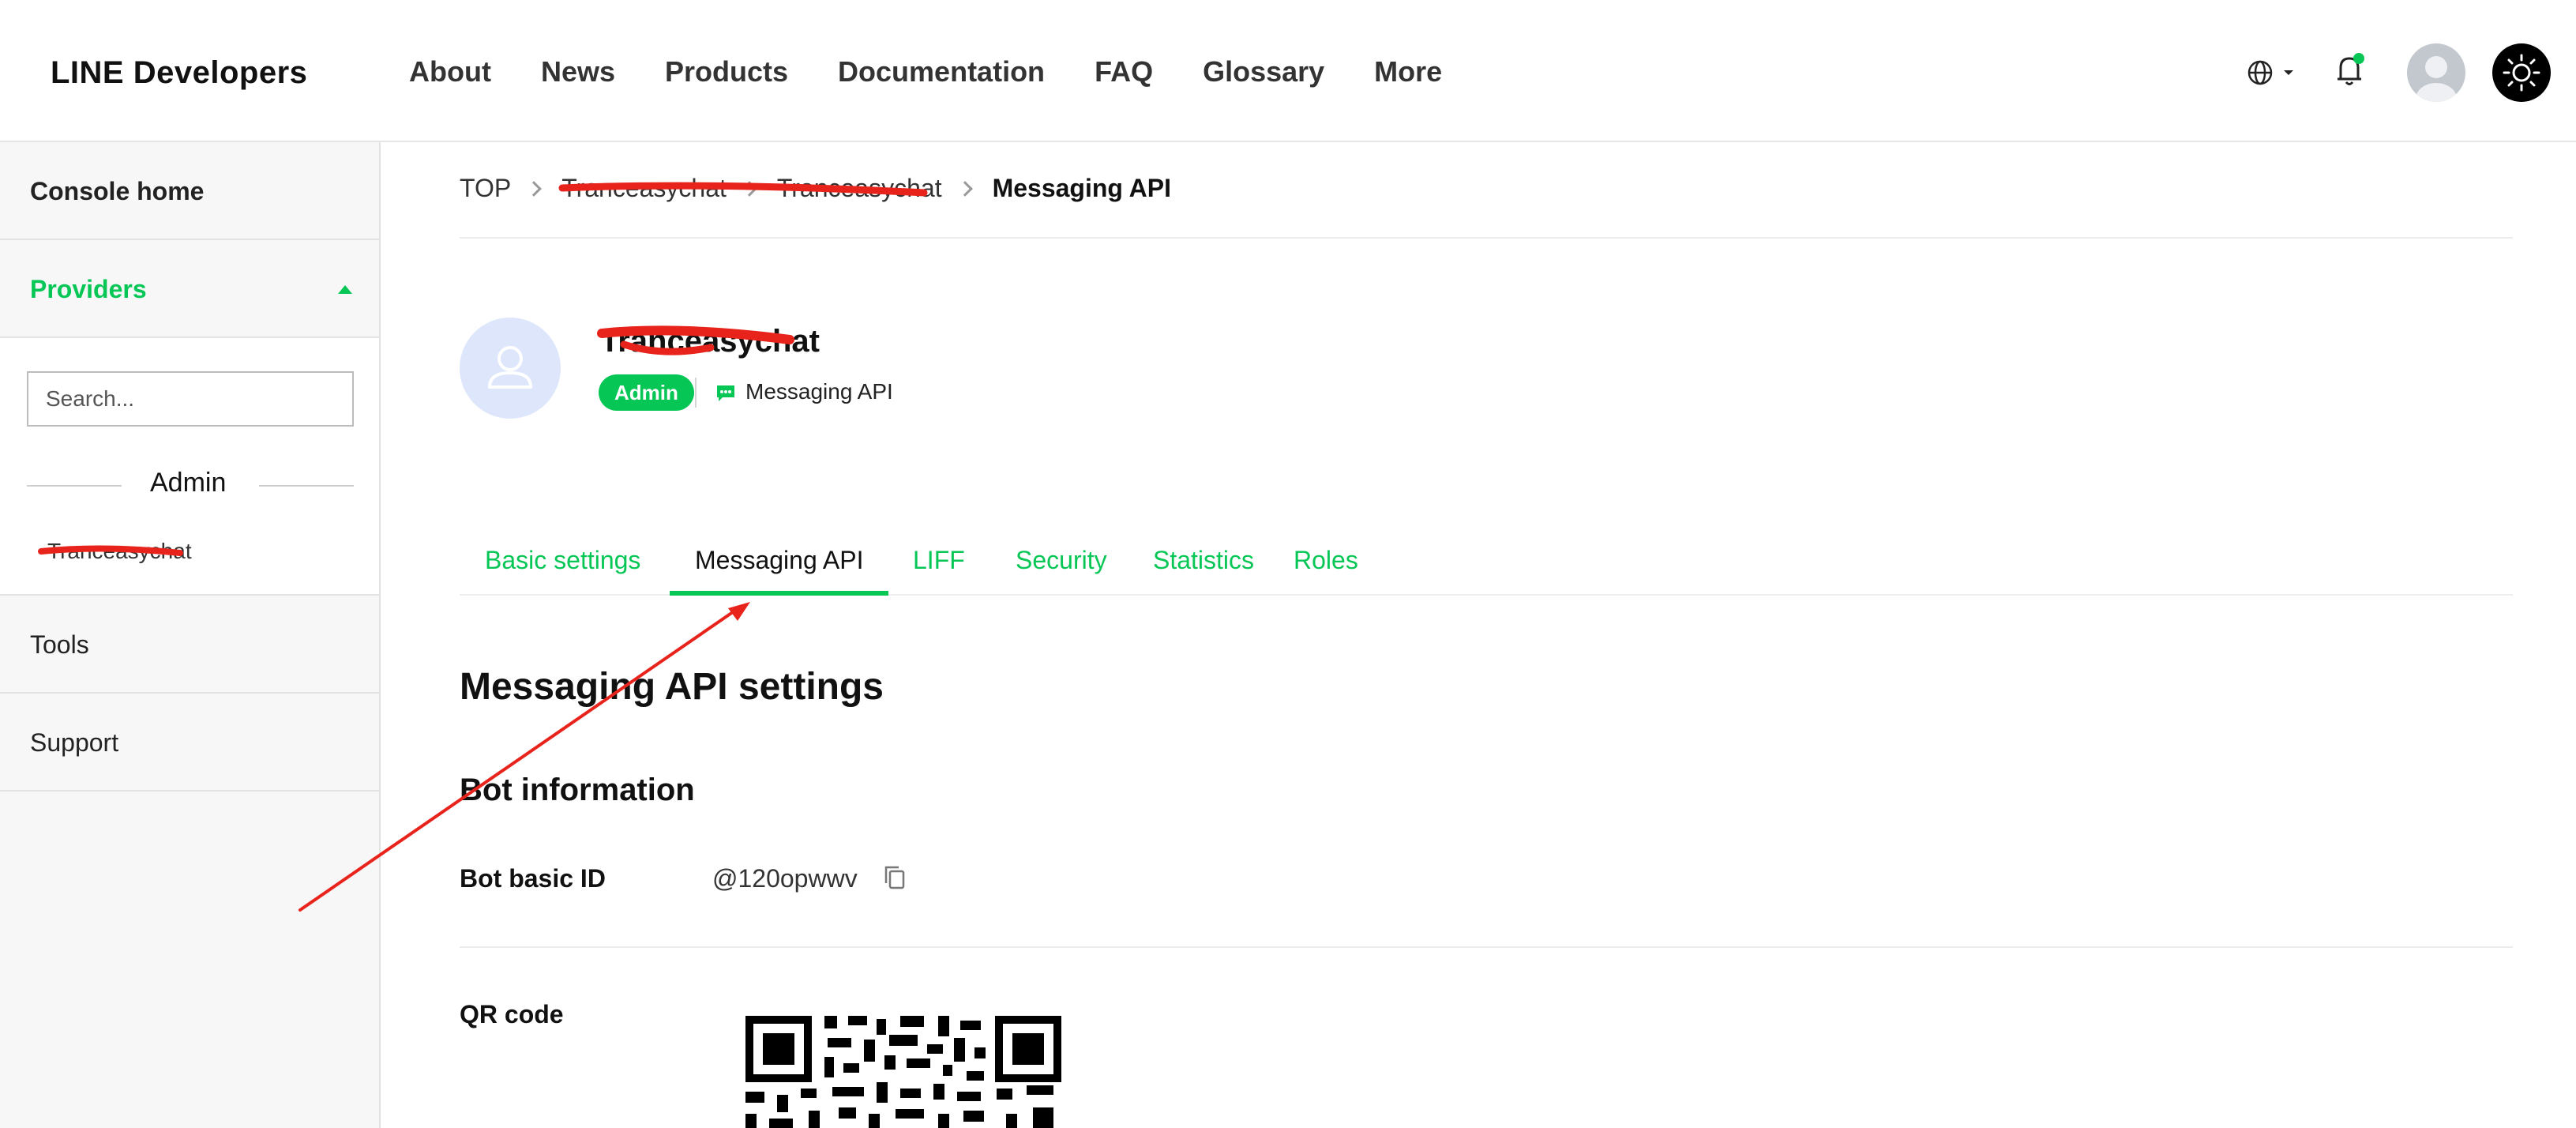  I want to click on site-logo: LINE Developers, so click(179, 73).